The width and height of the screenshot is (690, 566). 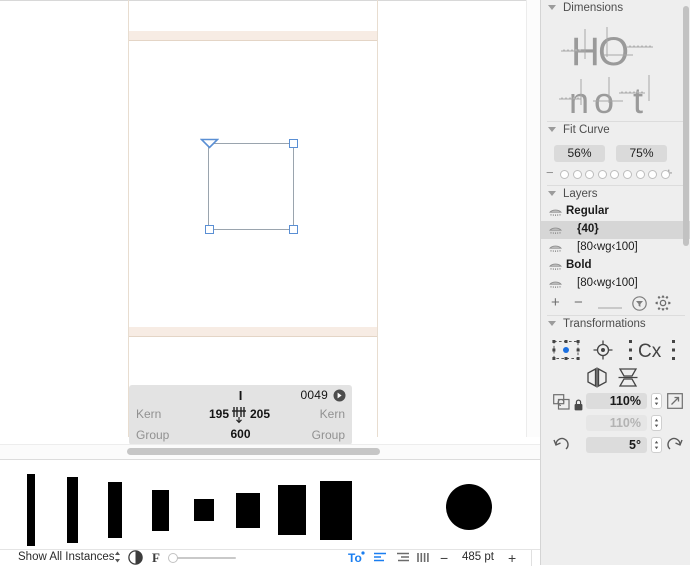 I want to click on rotate-ccw-icon, so click(x=561, y=444).